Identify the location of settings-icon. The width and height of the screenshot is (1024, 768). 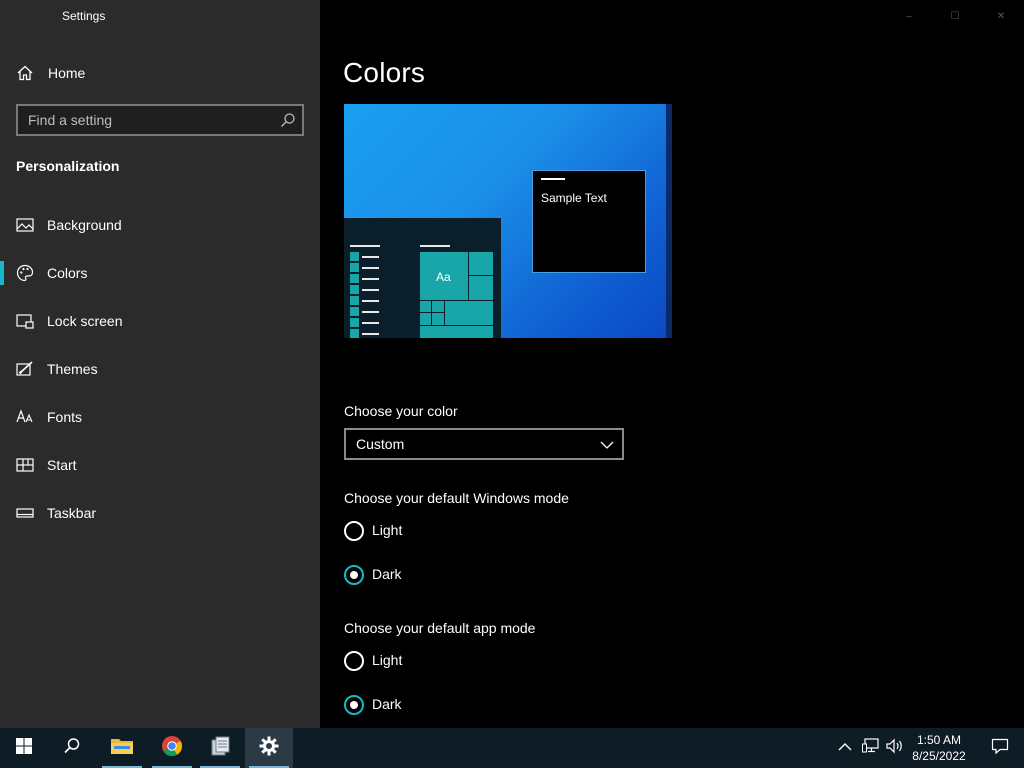
(269, 748).